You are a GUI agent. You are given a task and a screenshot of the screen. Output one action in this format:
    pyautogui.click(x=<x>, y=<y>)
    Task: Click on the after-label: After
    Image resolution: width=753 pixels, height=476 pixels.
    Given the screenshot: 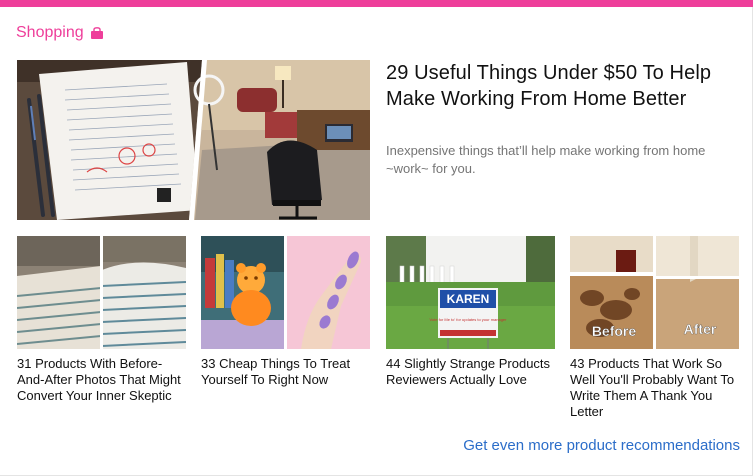 What is the action you would take?
    pyautogui.click(x=700, y=329)
    